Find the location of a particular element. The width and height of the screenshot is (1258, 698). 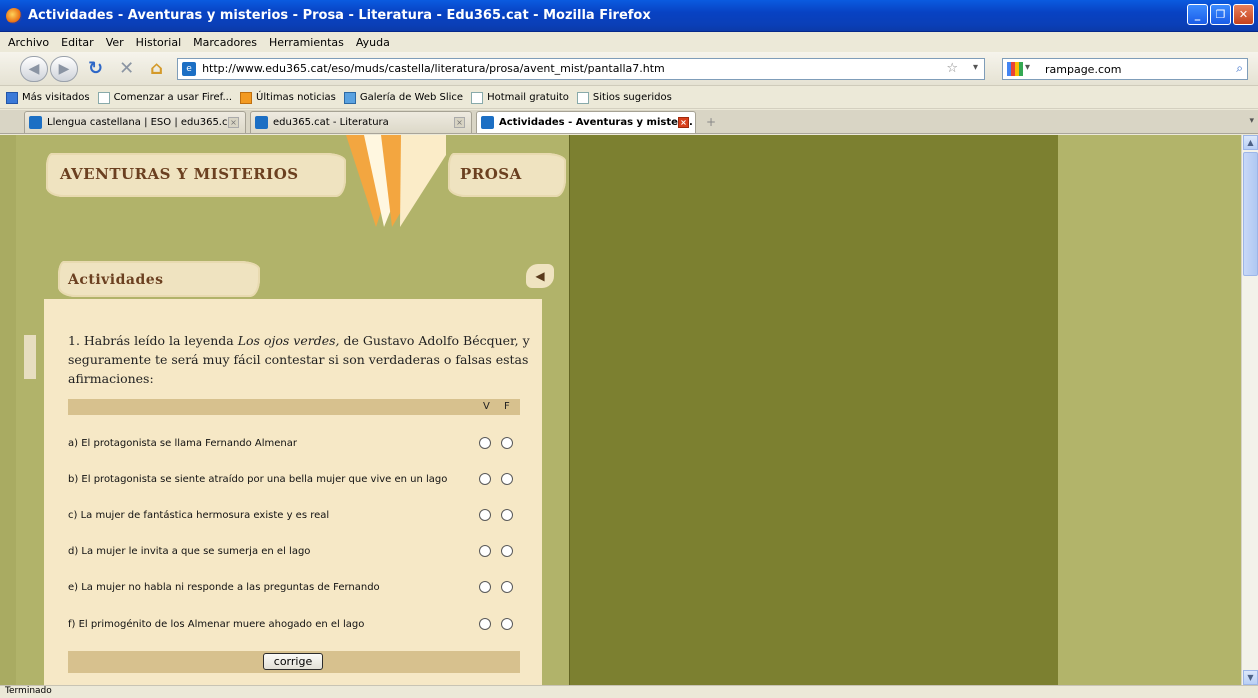

menu-archivo: Archivo is located at coordinates (28, 42).